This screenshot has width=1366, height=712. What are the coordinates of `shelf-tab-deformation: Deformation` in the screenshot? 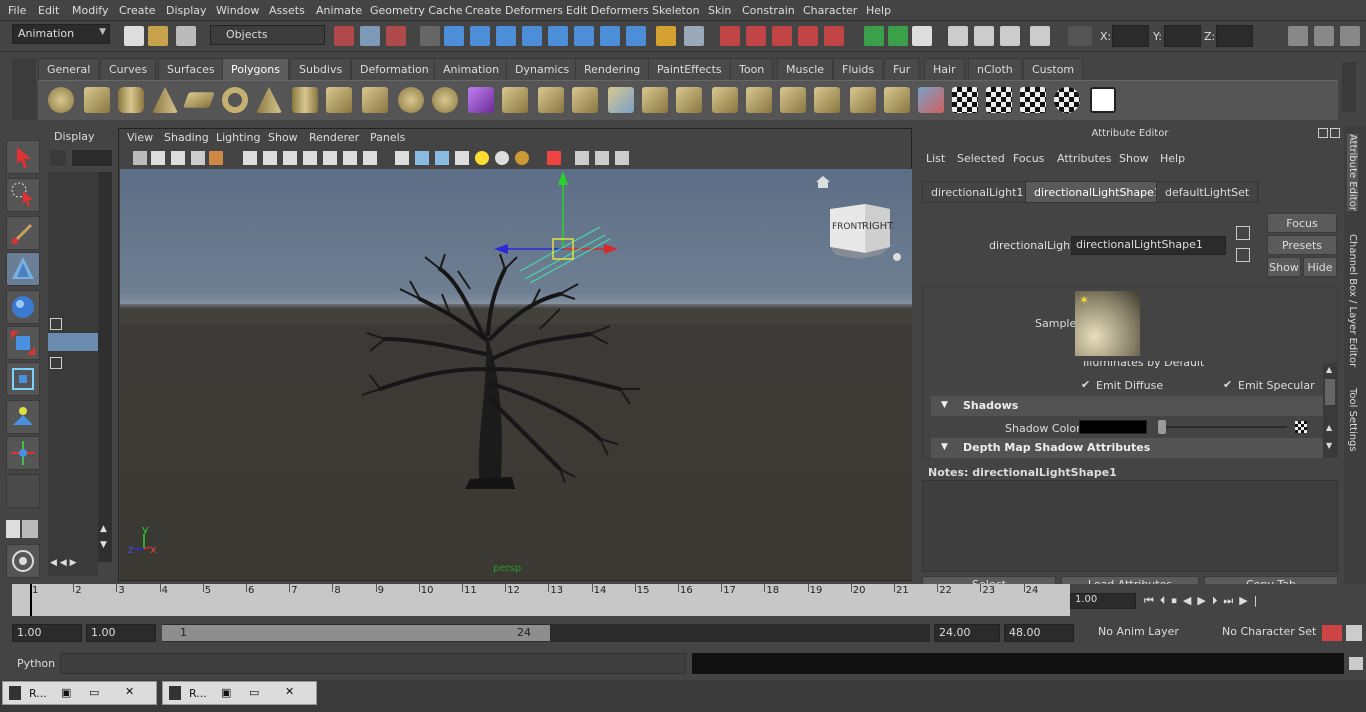 It's located at (394, 69).